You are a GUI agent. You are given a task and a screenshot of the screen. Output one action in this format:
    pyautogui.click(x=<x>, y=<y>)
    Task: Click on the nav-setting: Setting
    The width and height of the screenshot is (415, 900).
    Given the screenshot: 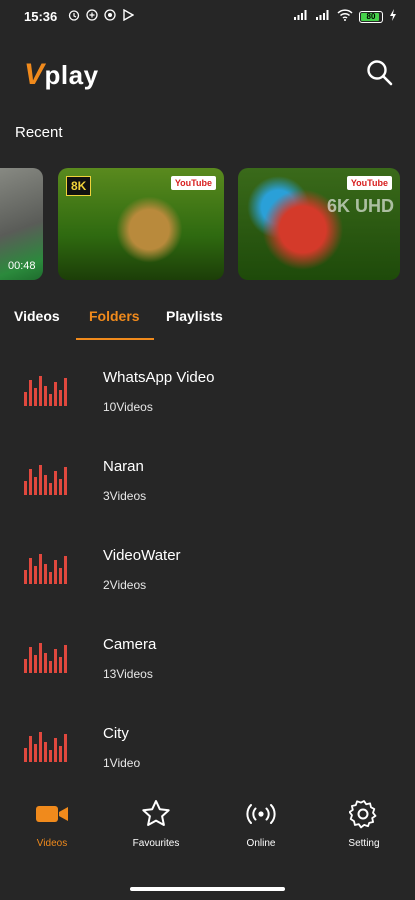 What is the action you would take?
    pyautogui.click(x=364, y=823)
    